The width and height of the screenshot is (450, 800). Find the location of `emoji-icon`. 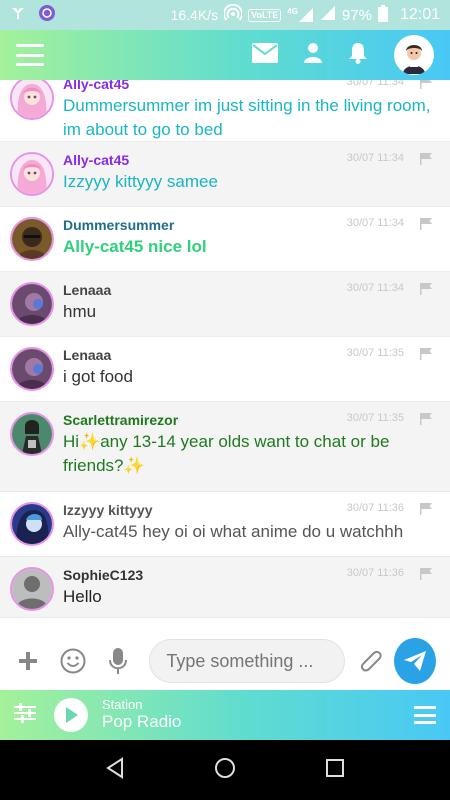

emoji-icon is located at coordinates (72, 661).